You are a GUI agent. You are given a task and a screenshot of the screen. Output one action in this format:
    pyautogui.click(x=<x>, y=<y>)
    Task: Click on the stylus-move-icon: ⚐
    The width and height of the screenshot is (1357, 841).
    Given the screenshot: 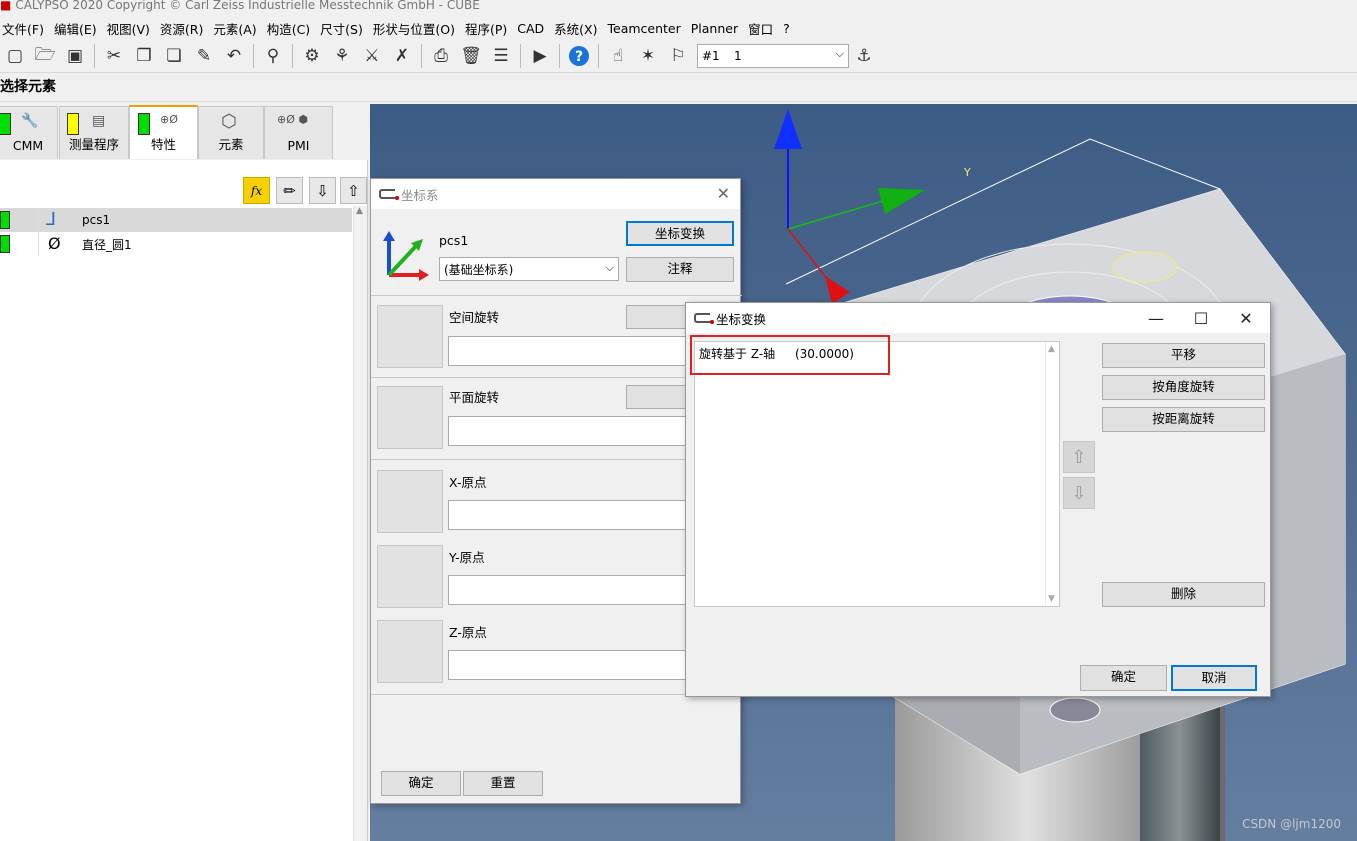 What is the action you would take?
    pyautogui.click(x=678, y=56)
    